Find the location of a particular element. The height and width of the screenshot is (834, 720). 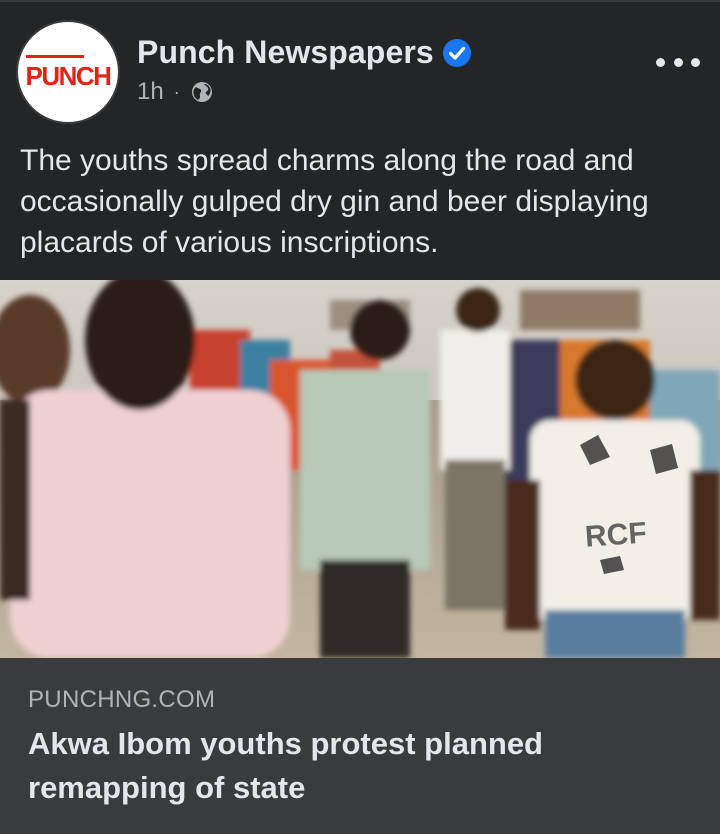

avatar: PUNCH is located at coordinates (68, 72).